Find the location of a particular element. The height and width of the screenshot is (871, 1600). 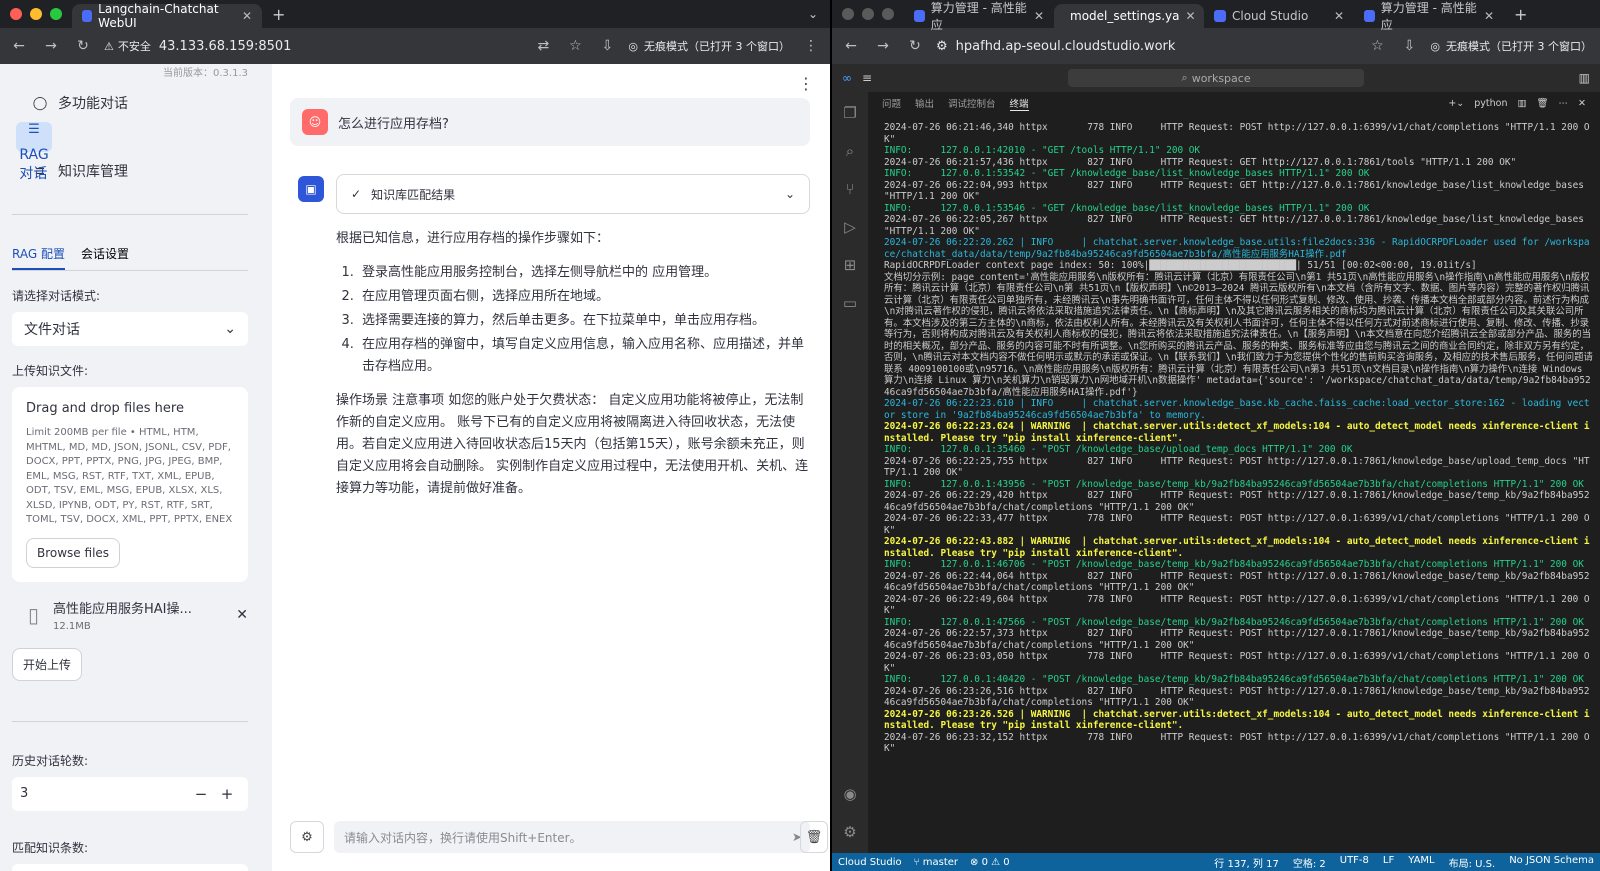

sidebar-item-kb-manage: ≡ 知识库管理 is located at coordinates (130, 171).